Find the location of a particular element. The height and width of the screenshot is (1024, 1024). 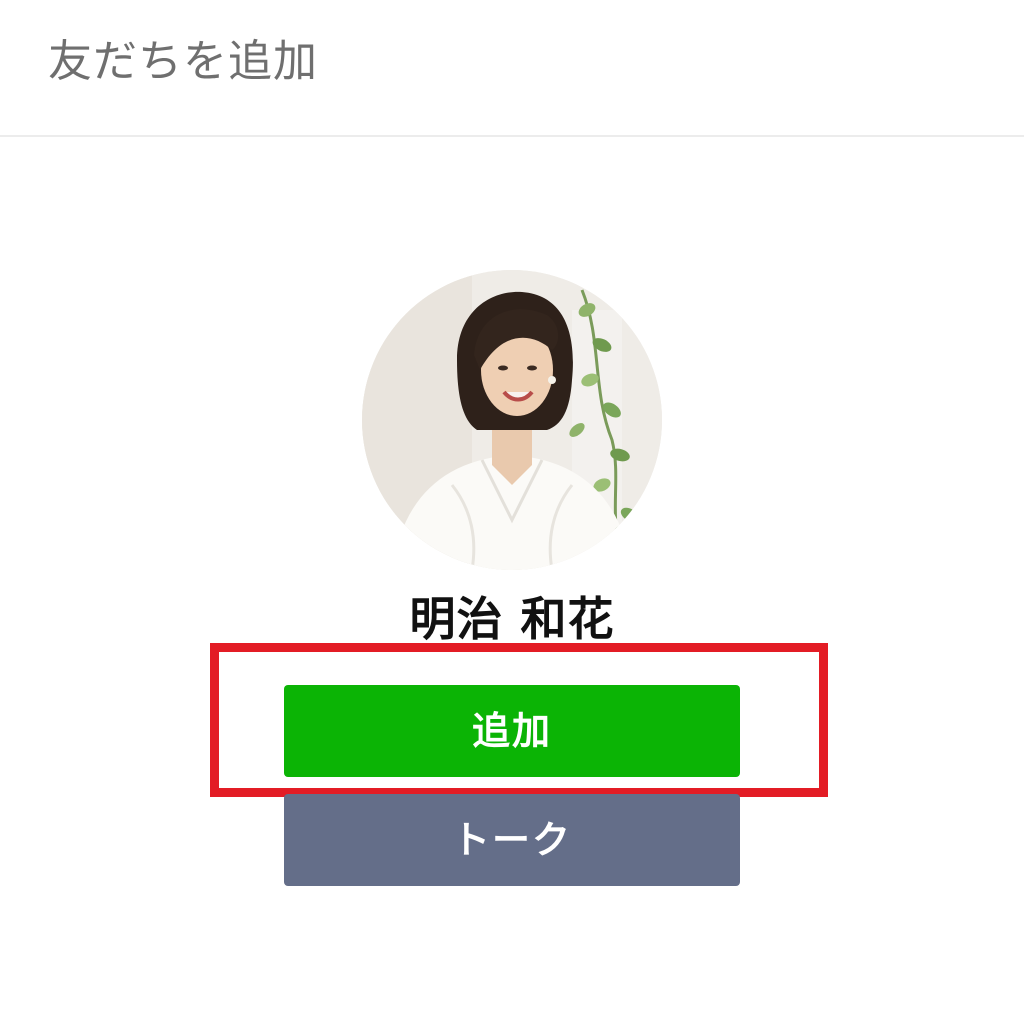

profile-photo is located at coordinates (512, 420).